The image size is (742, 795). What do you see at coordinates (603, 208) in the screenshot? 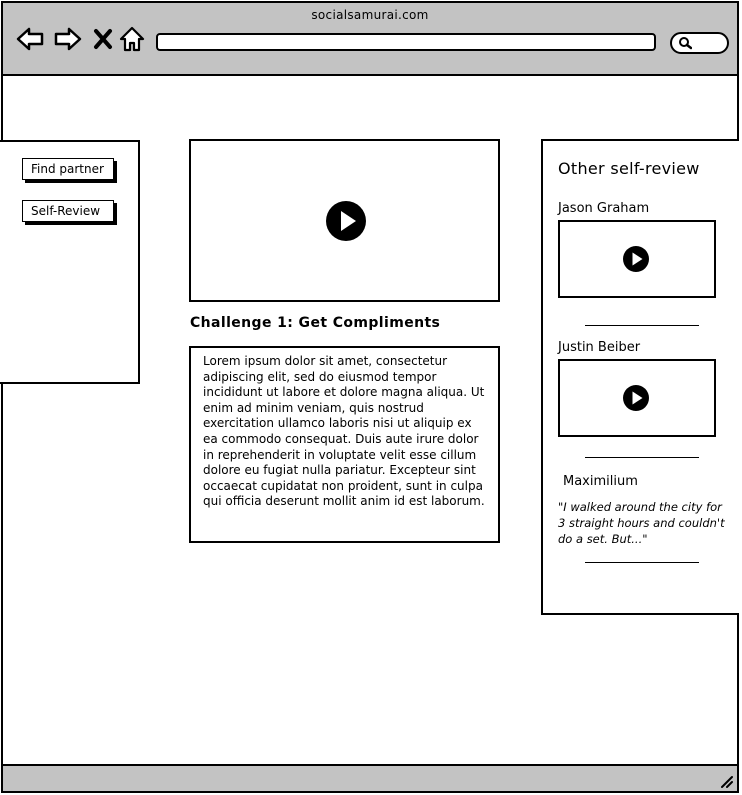
I see `reviewer-name: Jason Graham` at bounding box center [603, 208].